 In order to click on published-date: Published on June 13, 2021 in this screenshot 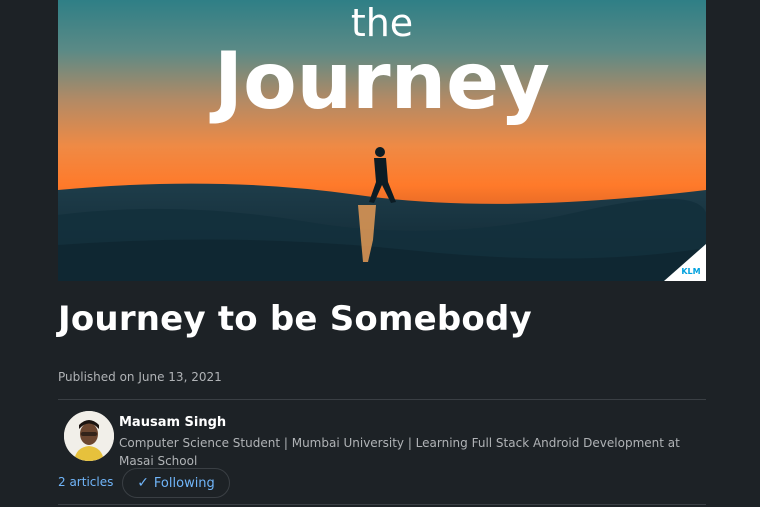, I will do `click(140, 377)`.